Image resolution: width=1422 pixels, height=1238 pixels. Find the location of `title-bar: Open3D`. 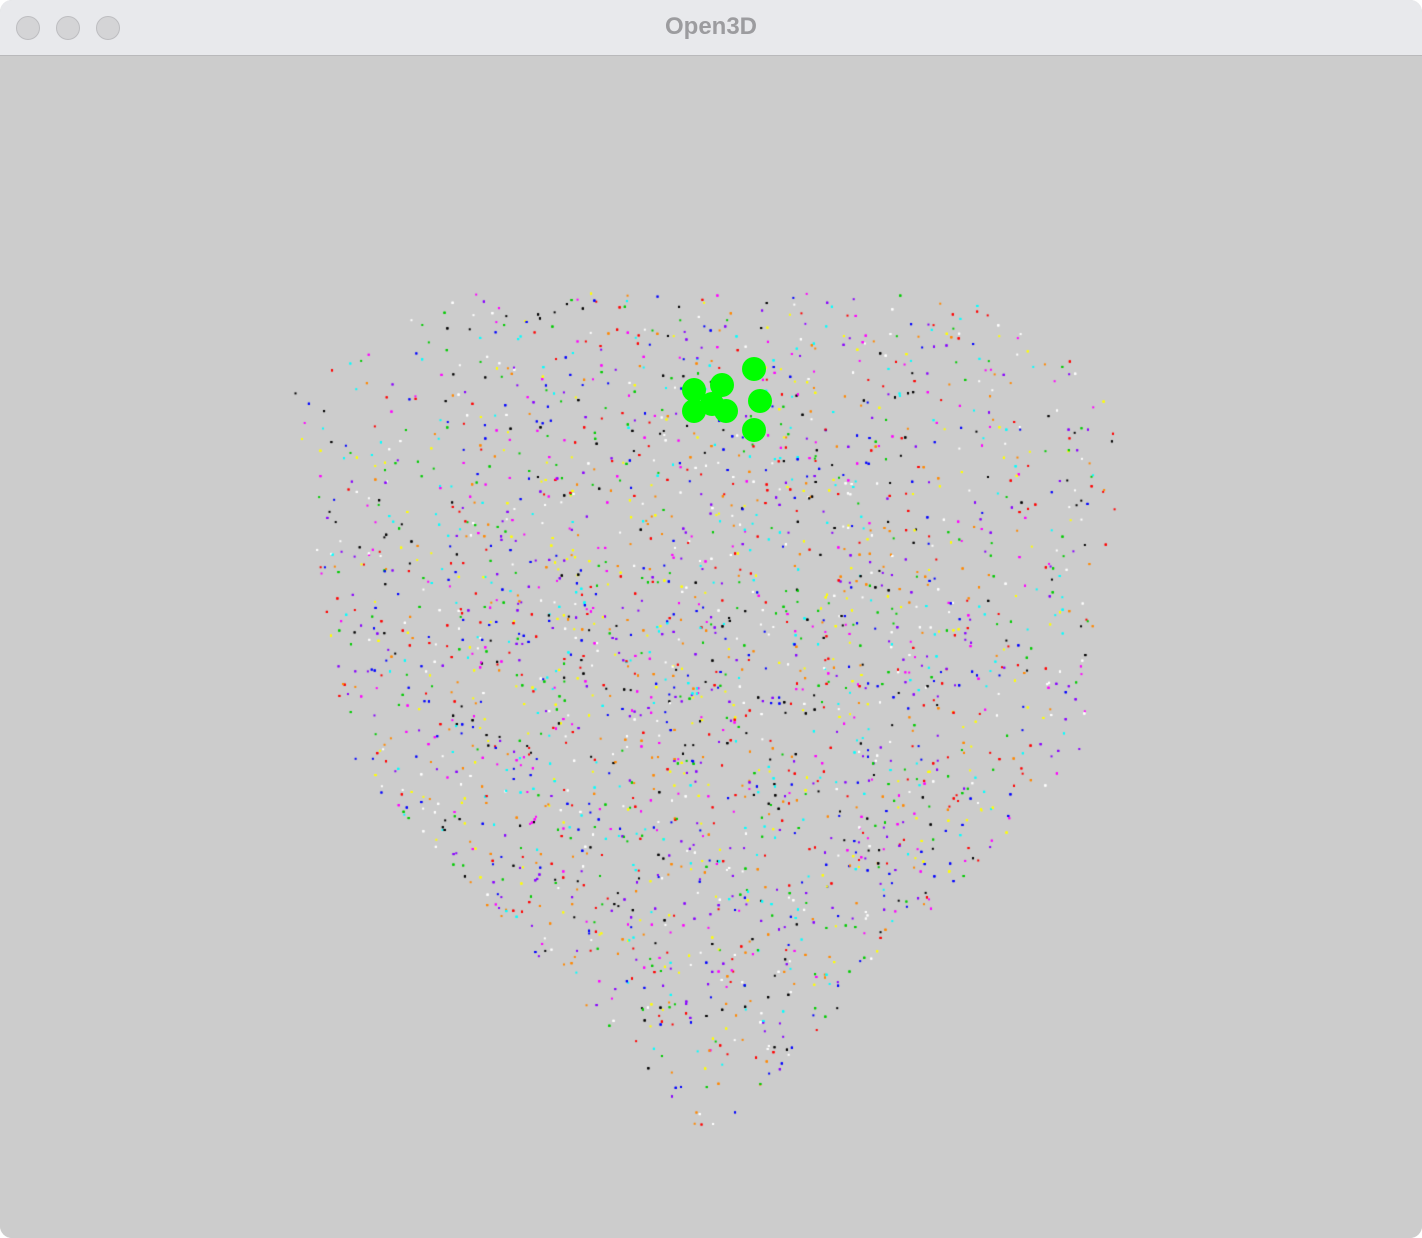

title-bar: Open3D is located at coordinates (711, 28).